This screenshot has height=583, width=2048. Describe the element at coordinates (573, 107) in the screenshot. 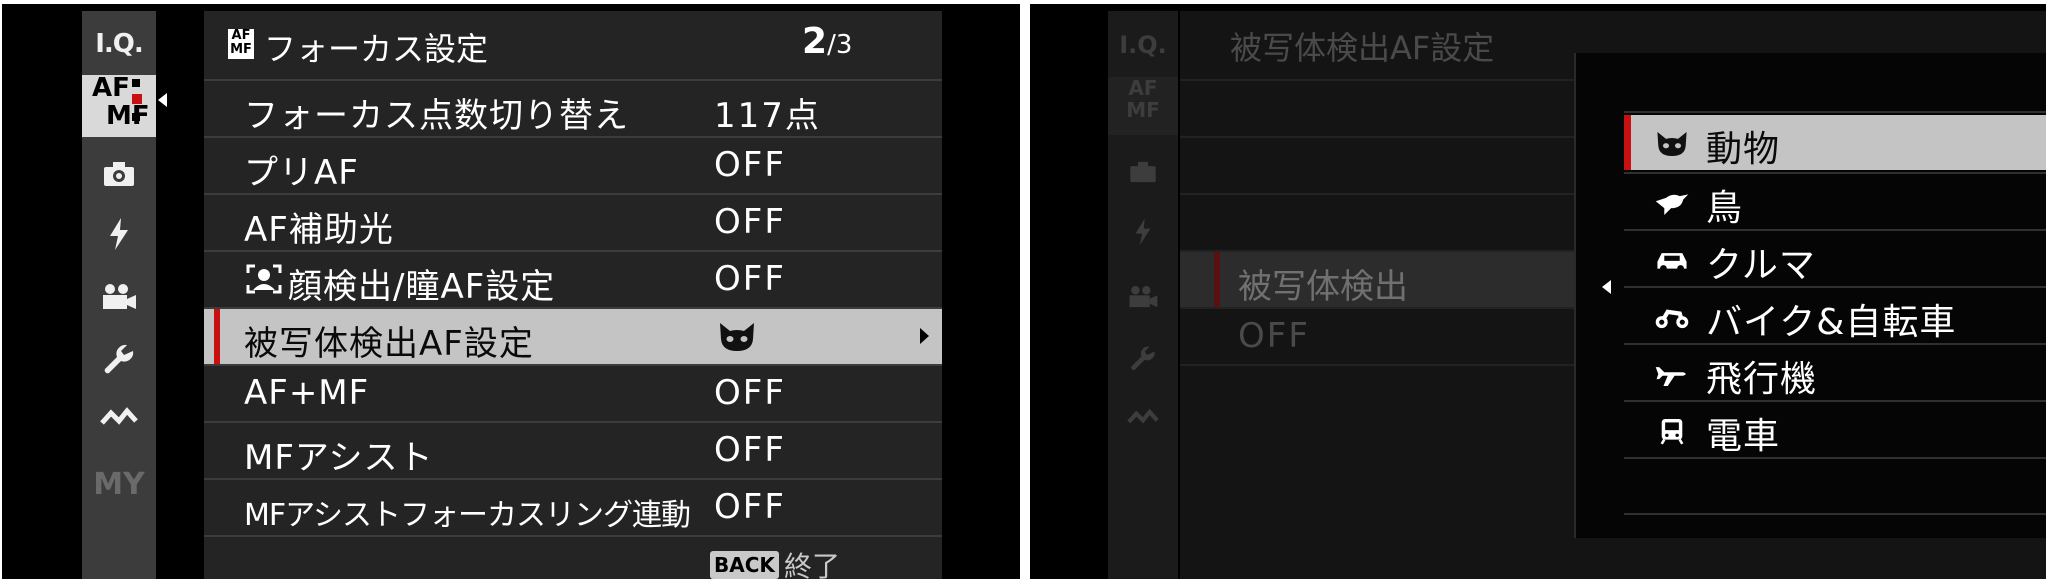

I see `menu-row-focus-points: フォーカス点数切り替え 117点` at that location.